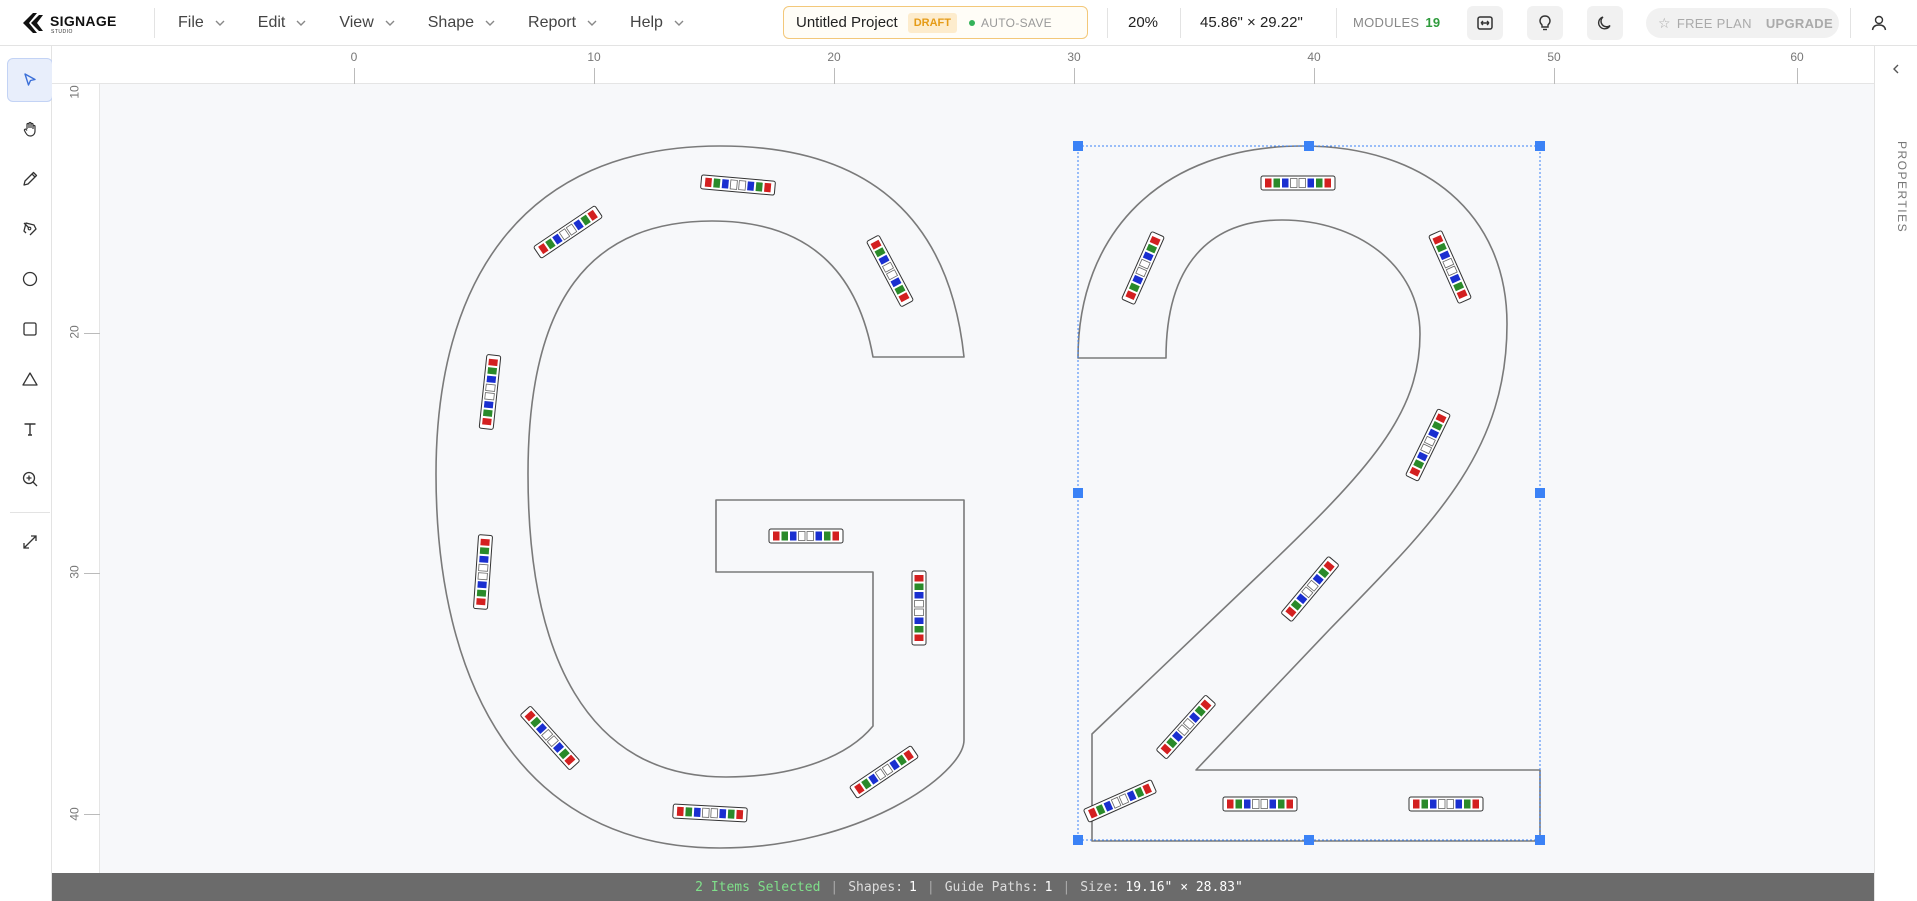 This screenshot has width=1917, height=901. I want to click on fit-width-button, so click(1485, 23).